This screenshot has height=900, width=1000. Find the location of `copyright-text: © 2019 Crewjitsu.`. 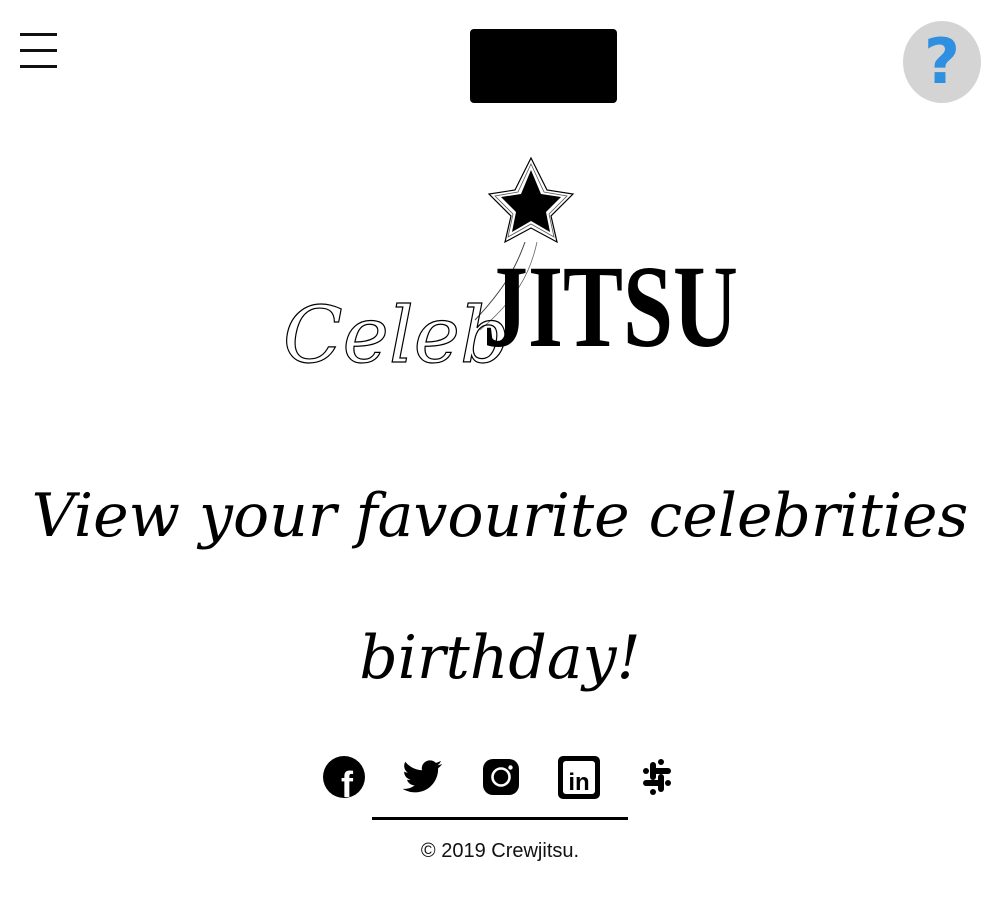

copyright-text: © 2019 Crewjitsu. is located at coordinates (500, 851).